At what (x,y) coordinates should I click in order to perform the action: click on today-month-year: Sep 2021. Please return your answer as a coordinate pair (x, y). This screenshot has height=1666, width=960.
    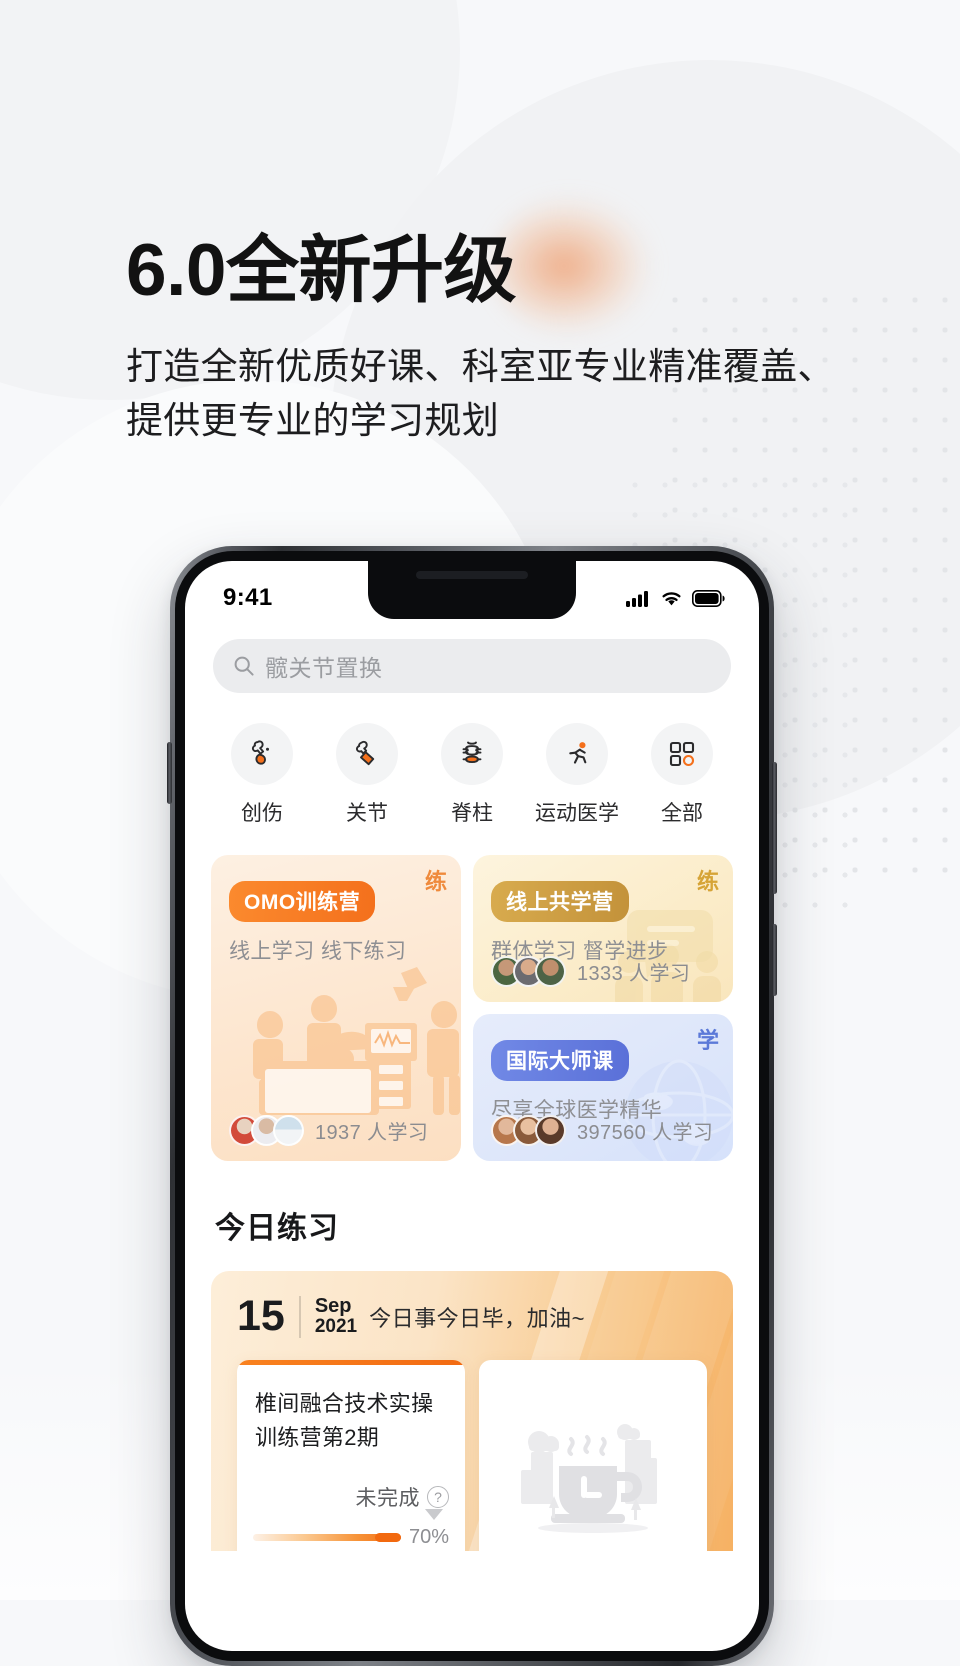
    Looking at the image, I should click on (336, 1316).